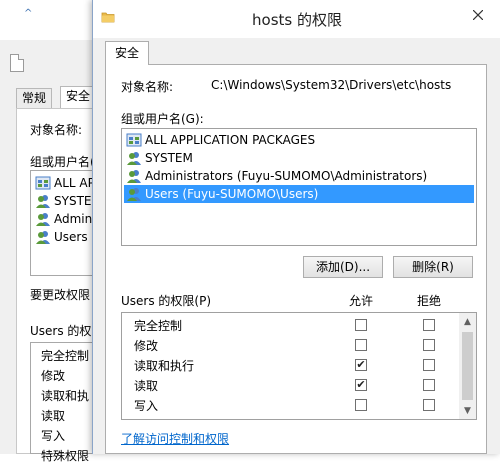 The image size is (500, 464). I want to click on user-item-all-application-packages: ALL APPLICATION PACKAGES, so click(299, 140).